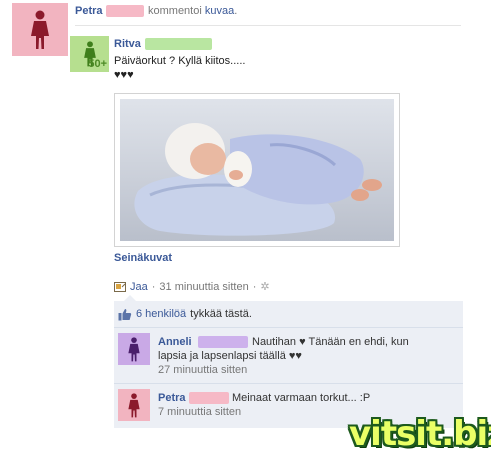 The image size is (491, 463). I want to click on comment-2-author: Petra, so click(172, 398).